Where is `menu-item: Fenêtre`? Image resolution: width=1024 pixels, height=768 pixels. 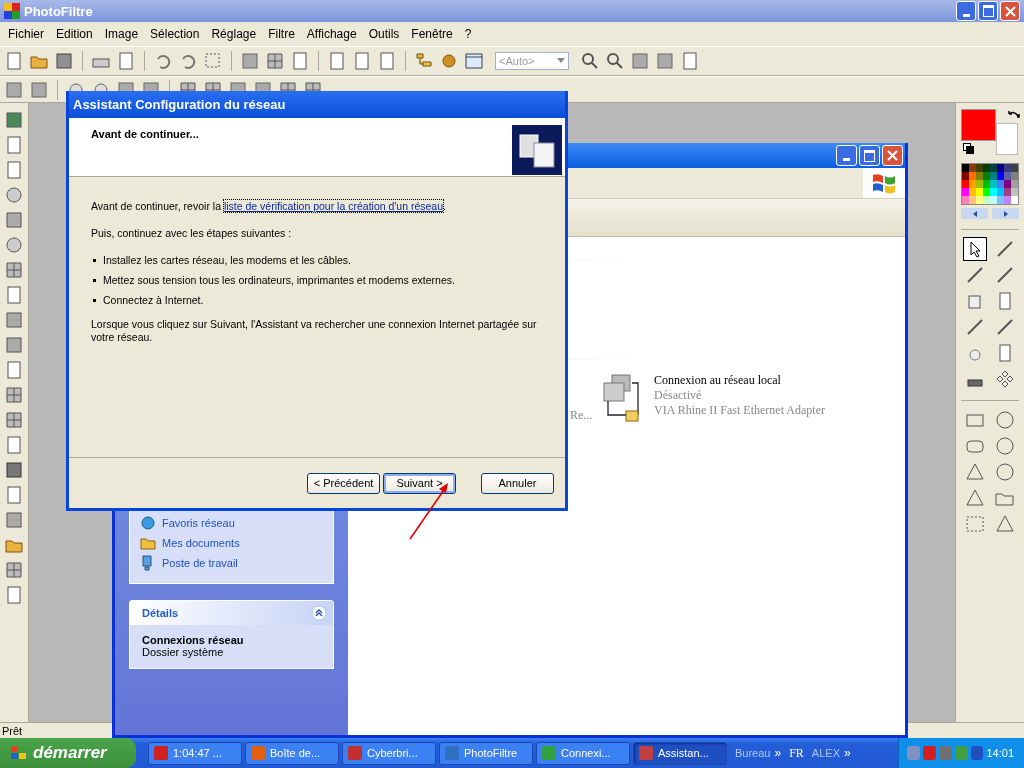 menu-item: Fenêtre is located at coordinates (432, 34).